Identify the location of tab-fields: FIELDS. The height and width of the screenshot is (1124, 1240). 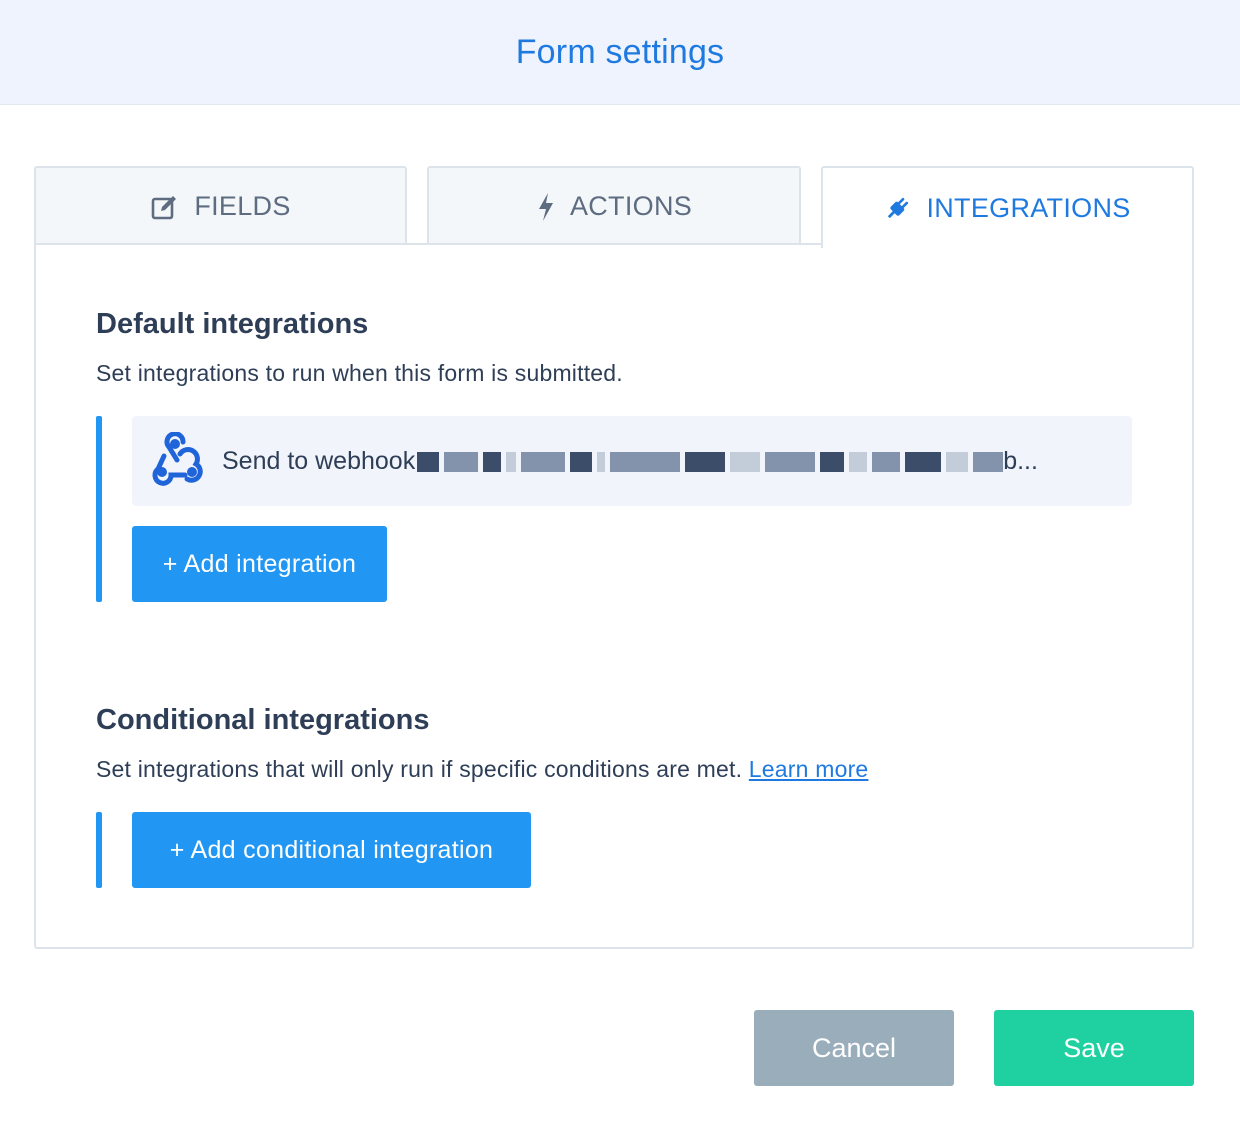
(220, 205).